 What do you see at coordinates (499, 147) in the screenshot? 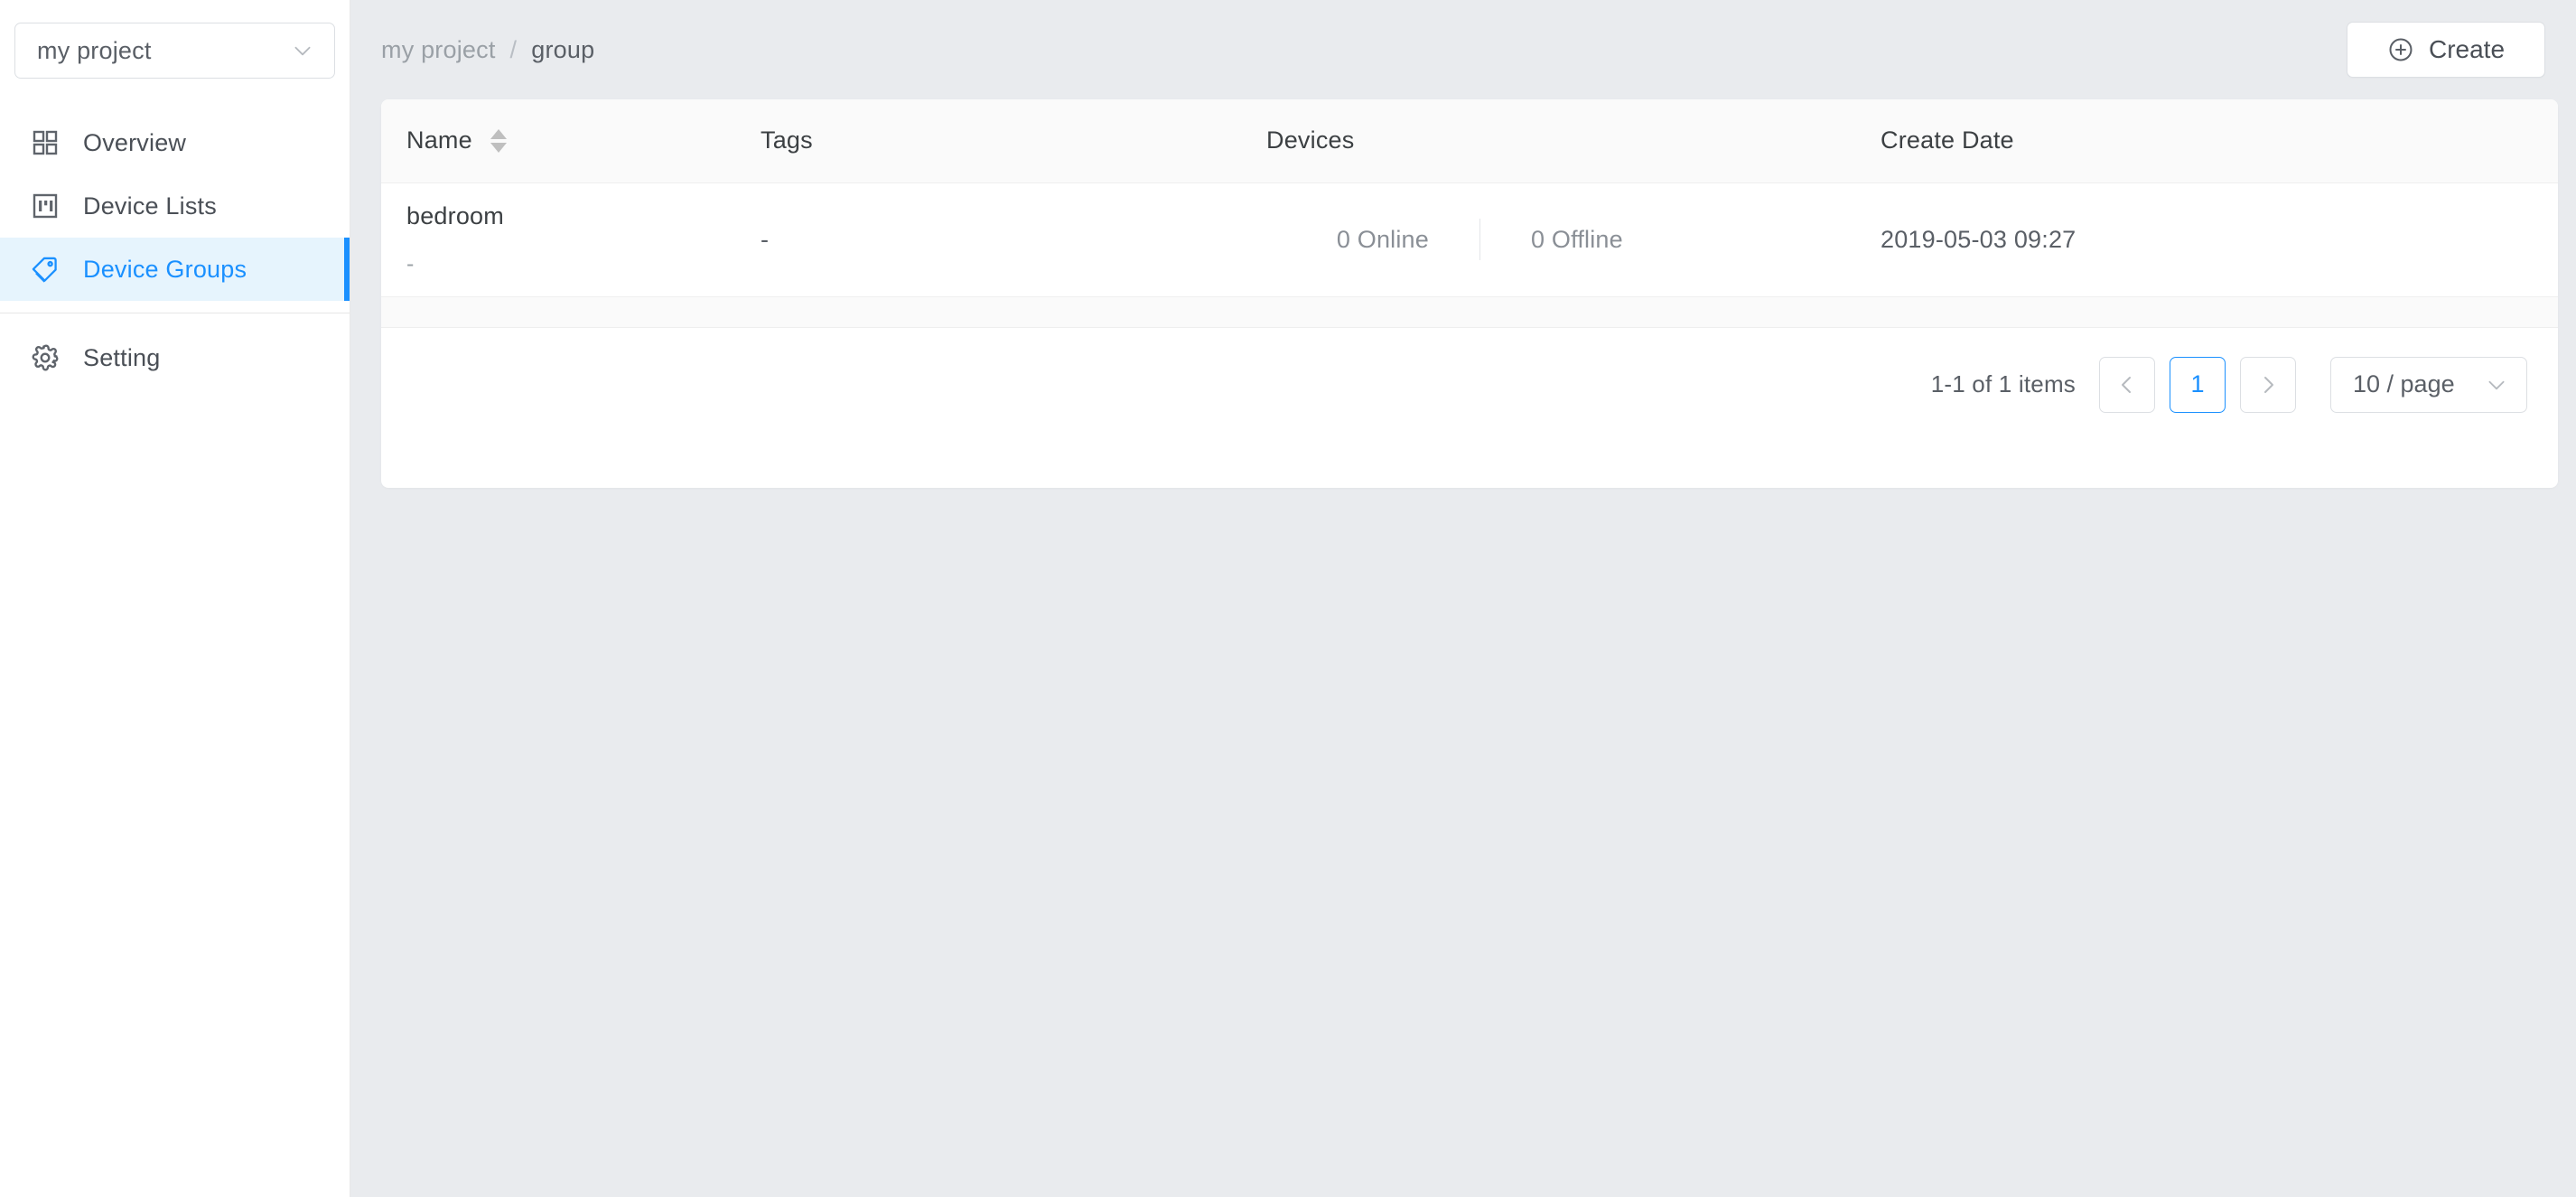
I see `sort-descending-icon` at bounding box center [499, 147].